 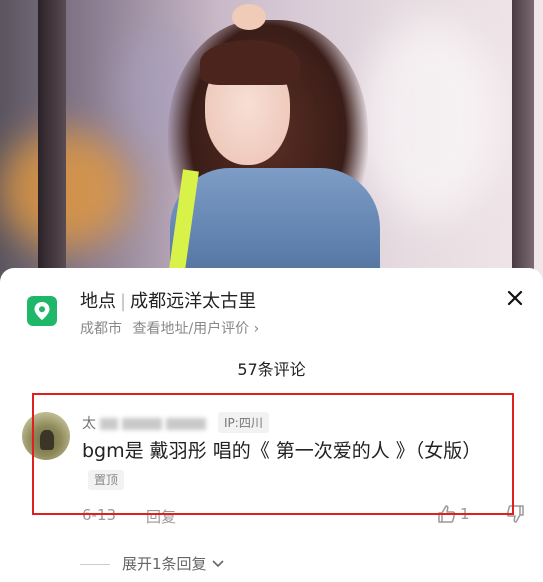 I want to click on location-city: 成都市, so click(x=101, y=329).